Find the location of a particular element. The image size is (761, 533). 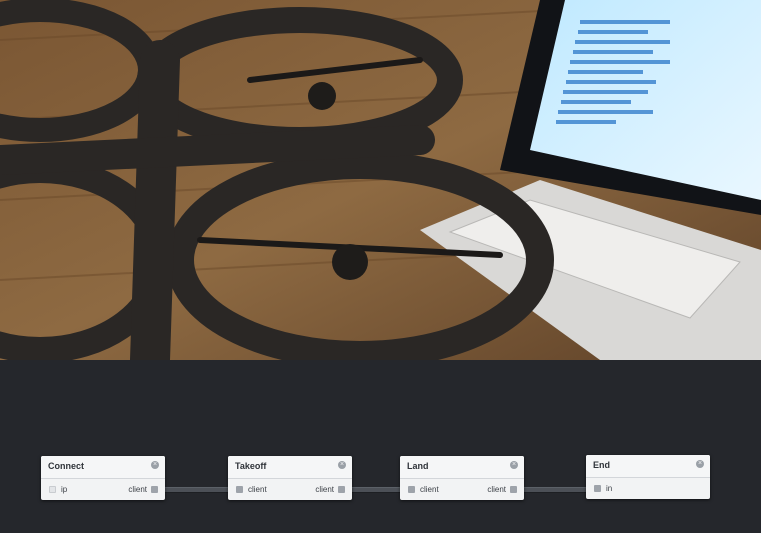

node-header: End × is located at coordinates (648, 466).